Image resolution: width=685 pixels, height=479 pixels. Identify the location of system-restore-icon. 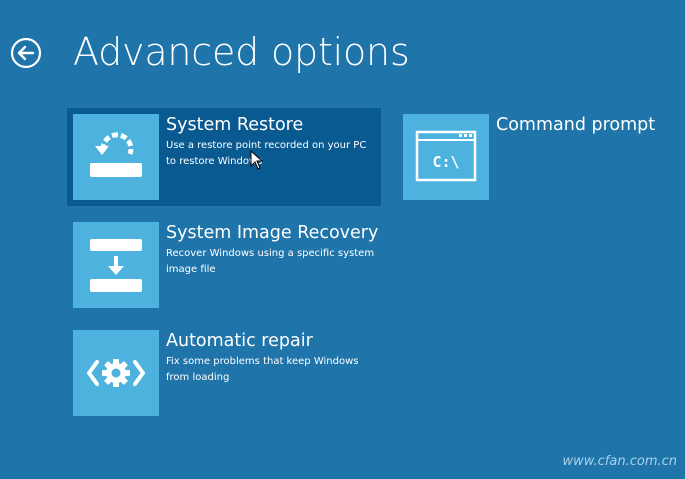
(116, 157).